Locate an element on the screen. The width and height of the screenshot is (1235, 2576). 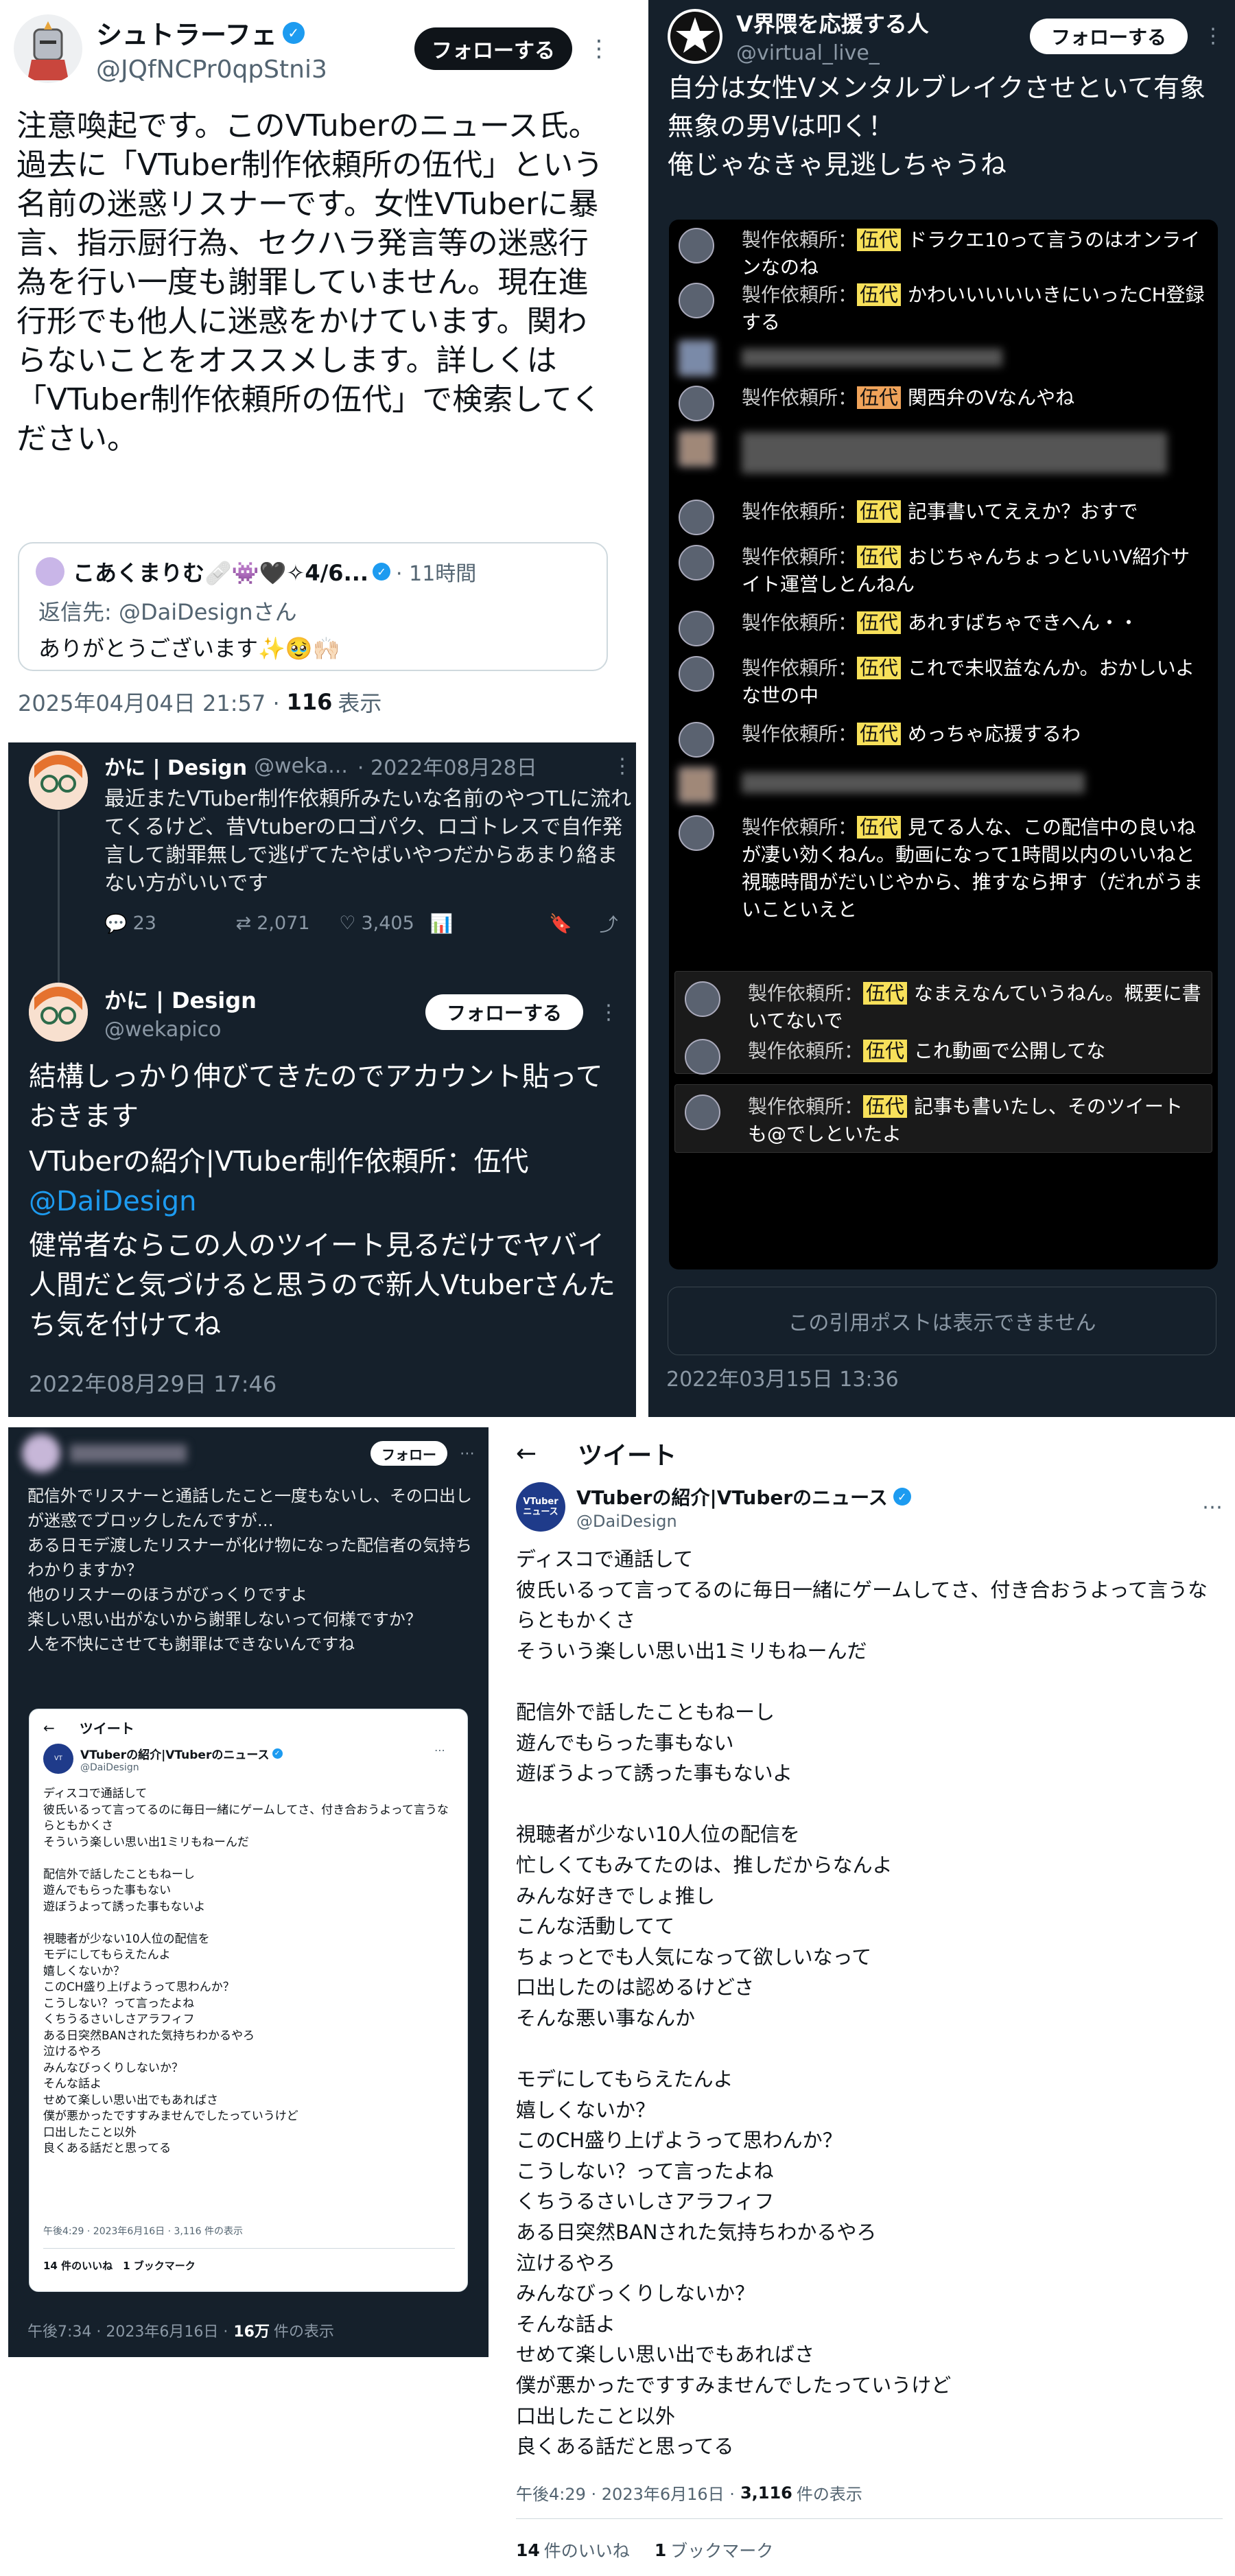
handle: @wekapico is located at coordinates (264, 1030).